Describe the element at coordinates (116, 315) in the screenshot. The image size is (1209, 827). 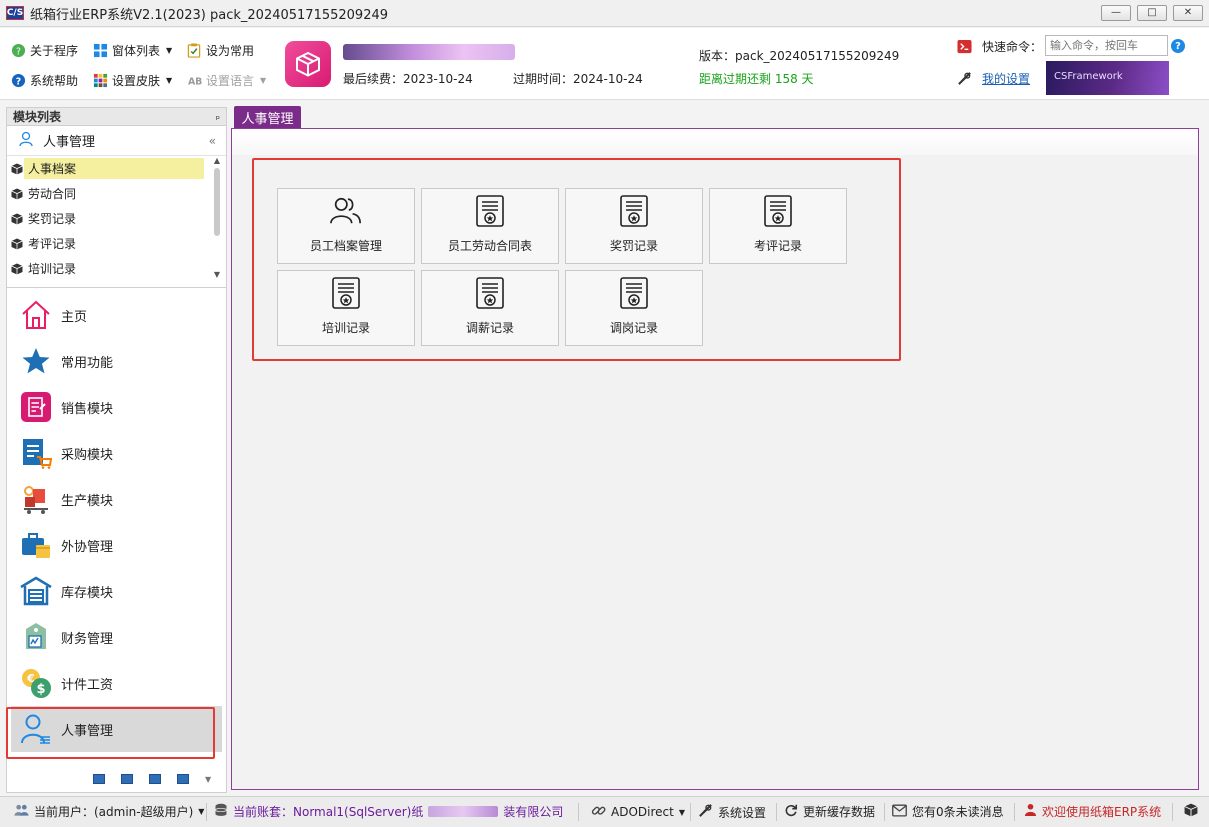
I see `nav-item-home: 主页` at that location.